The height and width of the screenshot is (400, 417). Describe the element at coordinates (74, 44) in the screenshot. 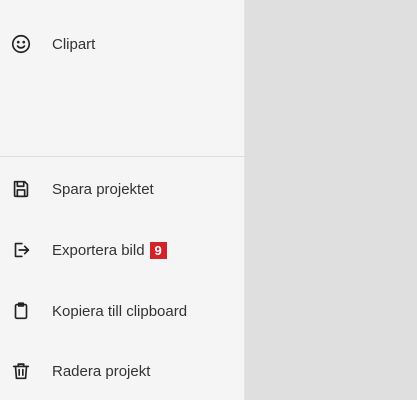

I see `menu-item-label: Clipart` at that location.